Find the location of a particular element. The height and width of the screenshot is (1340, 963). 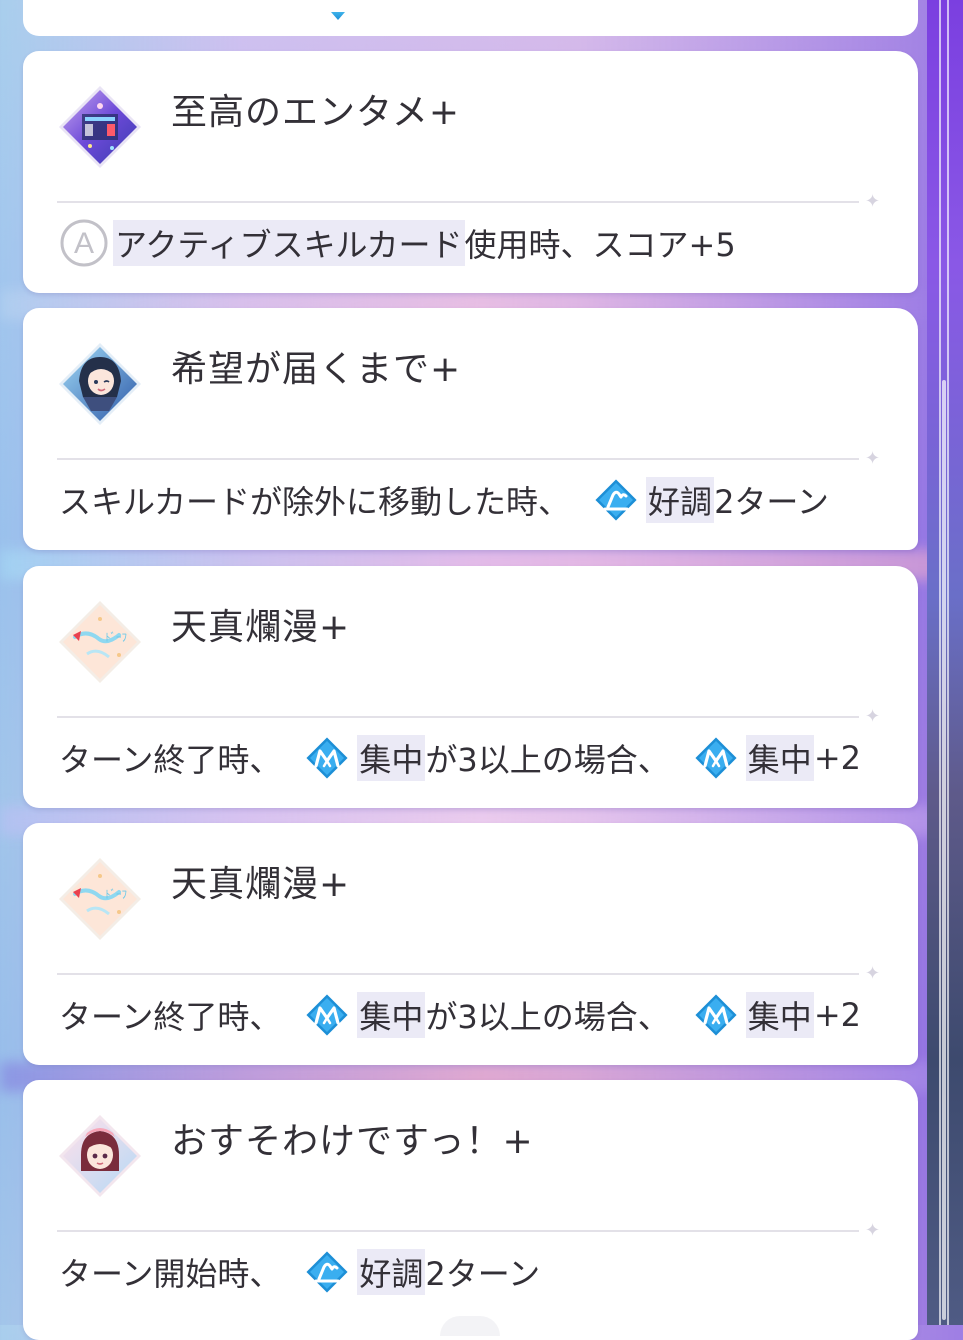

stage-illustration-icon is located at coordinates (100, 127).